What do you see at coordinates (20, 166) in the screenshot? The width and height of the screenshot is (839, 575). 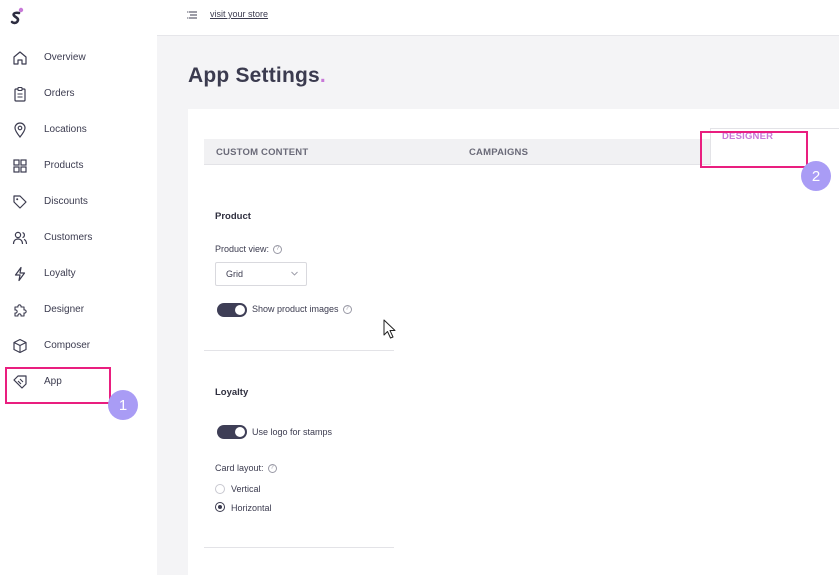 I see `grid-icon` at bounding box center [20, 166].